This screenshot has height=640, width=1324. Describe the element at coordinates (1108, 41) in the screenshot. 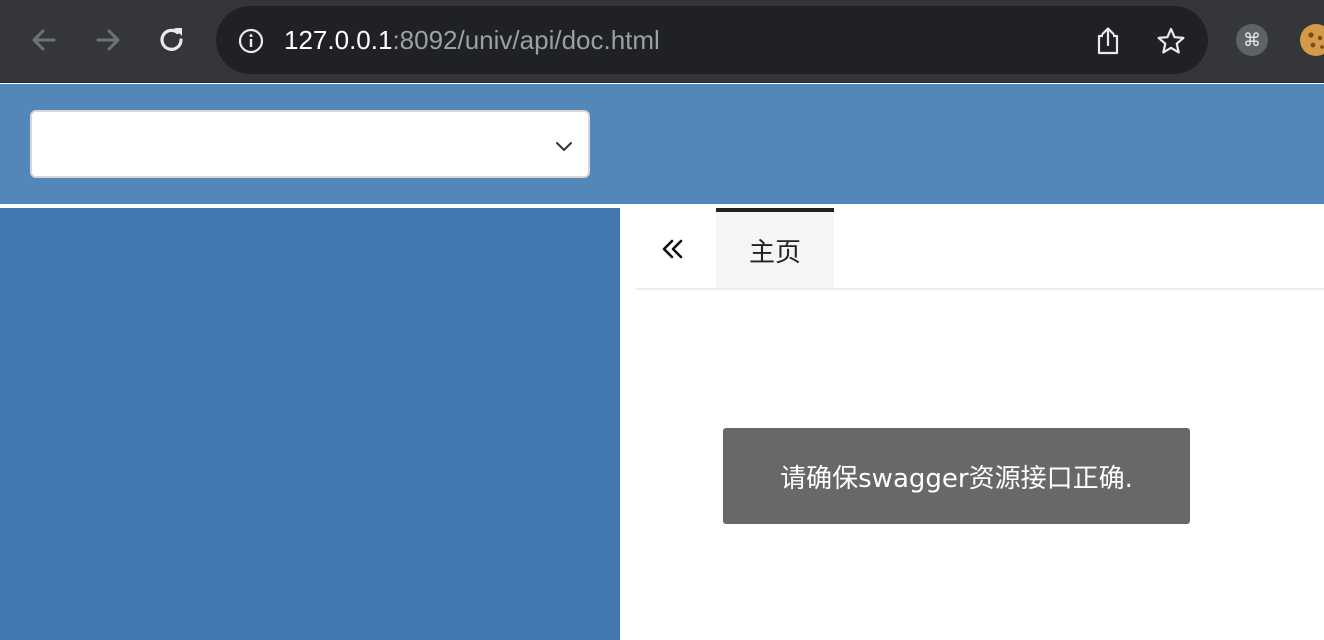

I see `share-icon` at that location.